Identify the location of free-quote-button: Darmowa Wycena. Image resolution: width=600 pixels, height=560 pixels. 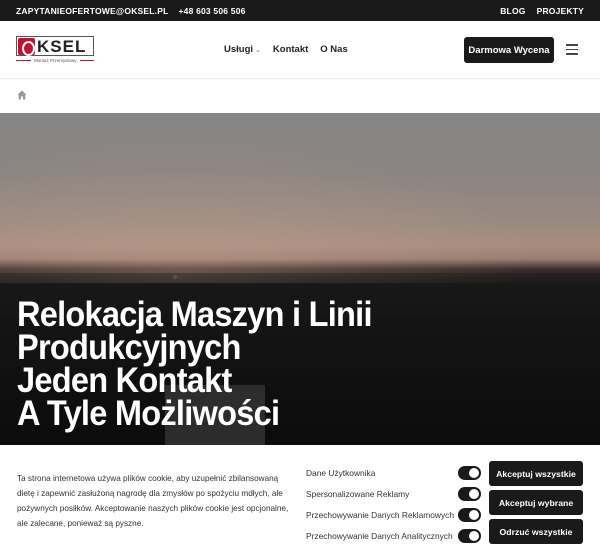
(509, 50).